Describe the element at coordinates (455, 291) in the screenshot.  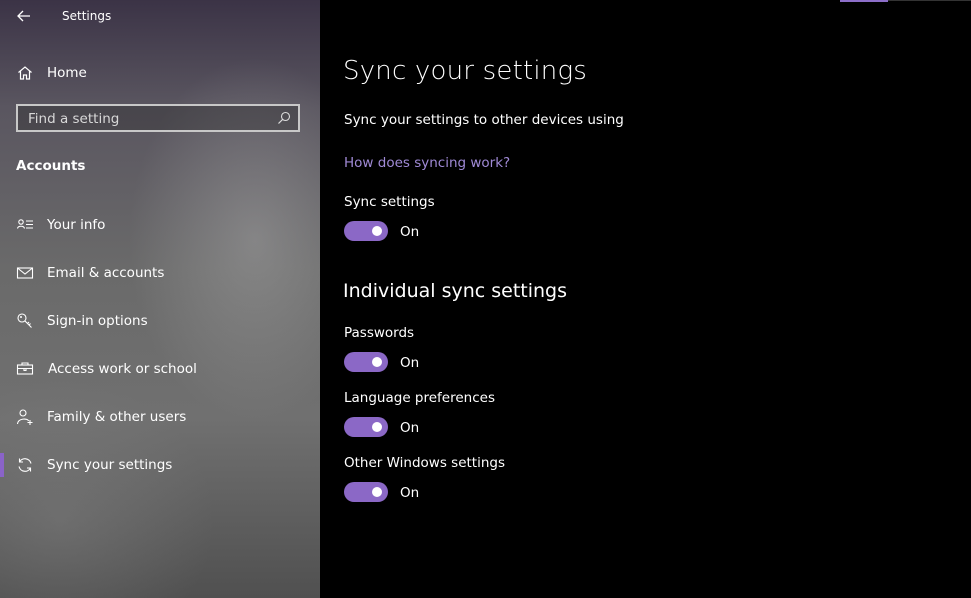
I see `individual-sync-heading: Individual sync settings` at that location.